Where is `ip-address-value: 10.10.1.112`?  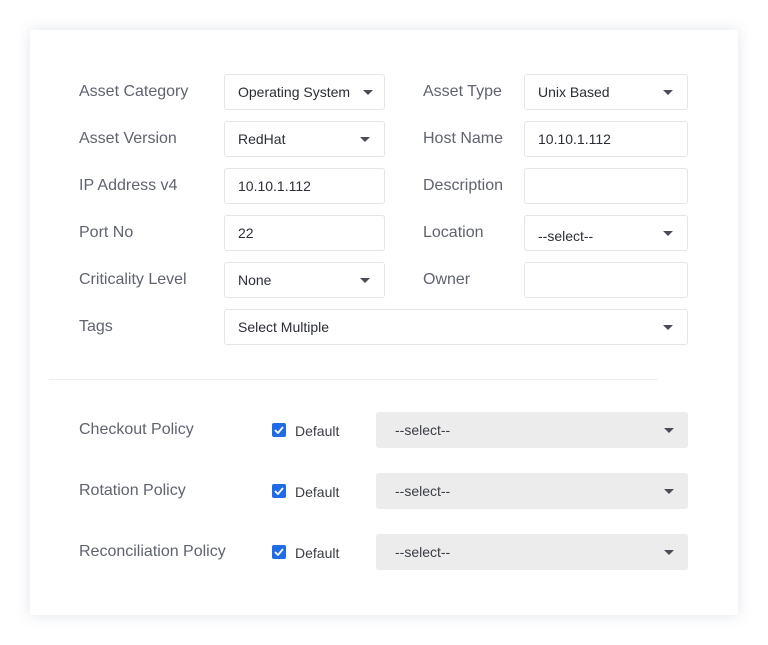 ip-address-value: 10.10.1.112 is located at coordinates (274, 186).